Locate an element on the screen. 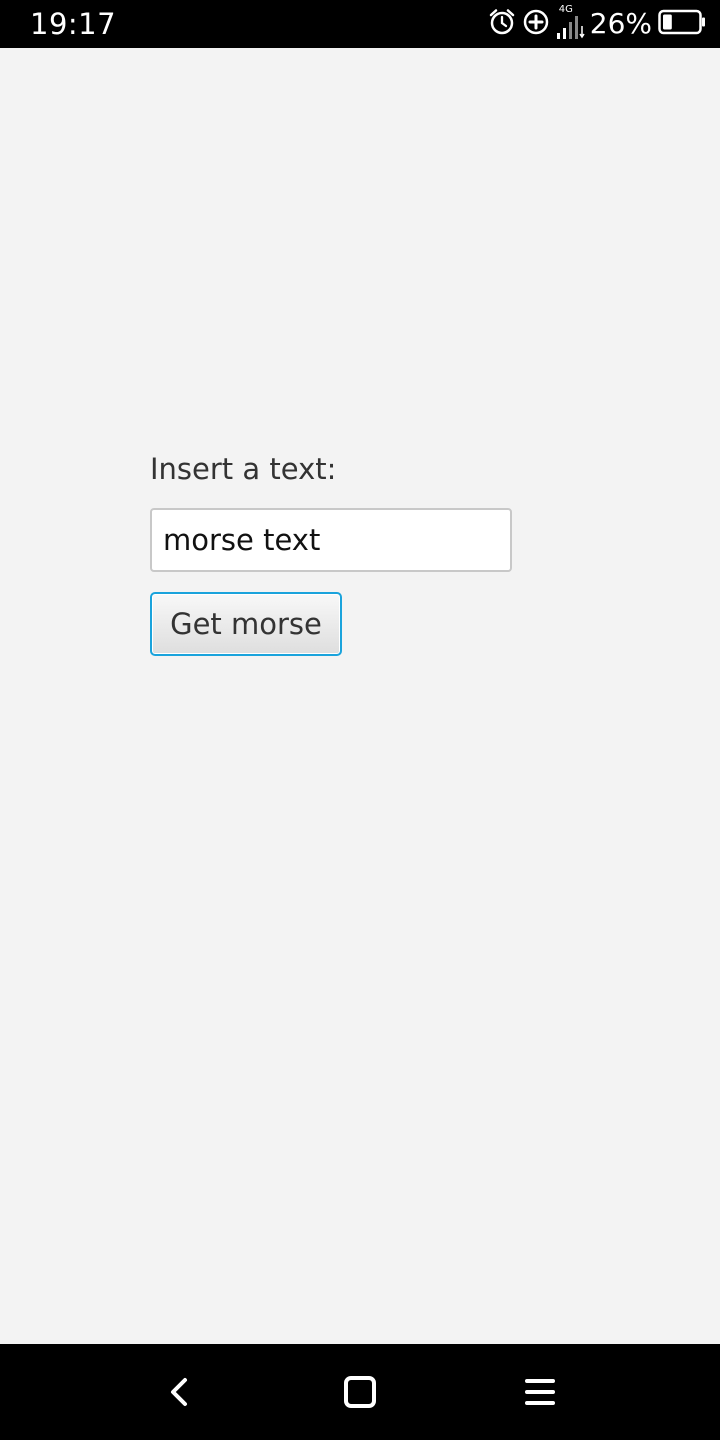  alarm-icon is located at coordinates (502, 24).